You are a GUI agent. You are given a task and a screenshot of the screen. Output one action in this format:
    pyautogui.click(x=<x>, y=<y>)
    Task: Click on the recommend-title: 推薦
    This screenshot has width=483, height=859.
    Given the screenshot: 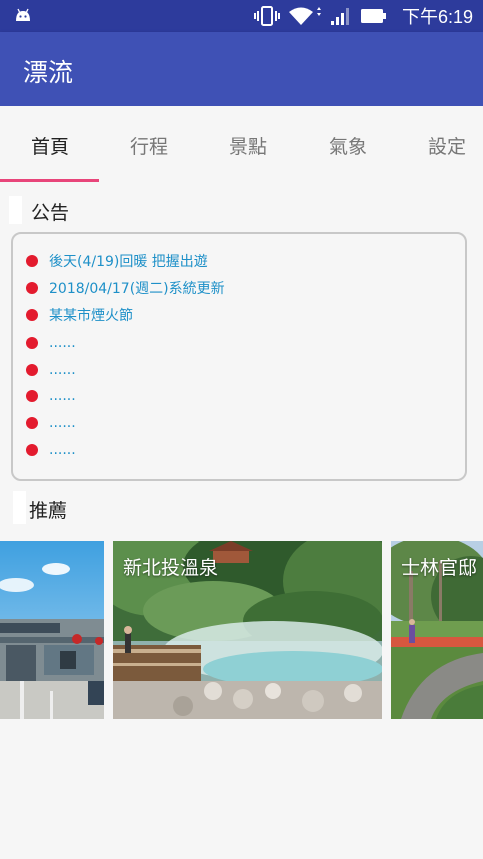 What is the action you would take?
    pyautogui.click(x=48, y=511)
    